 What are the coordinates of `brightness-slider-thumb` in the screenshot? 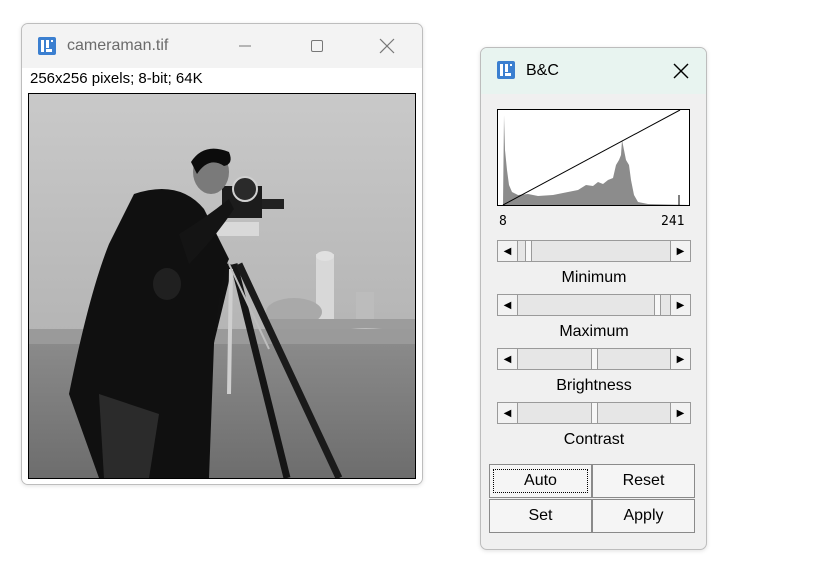 It's located at (594, 359).